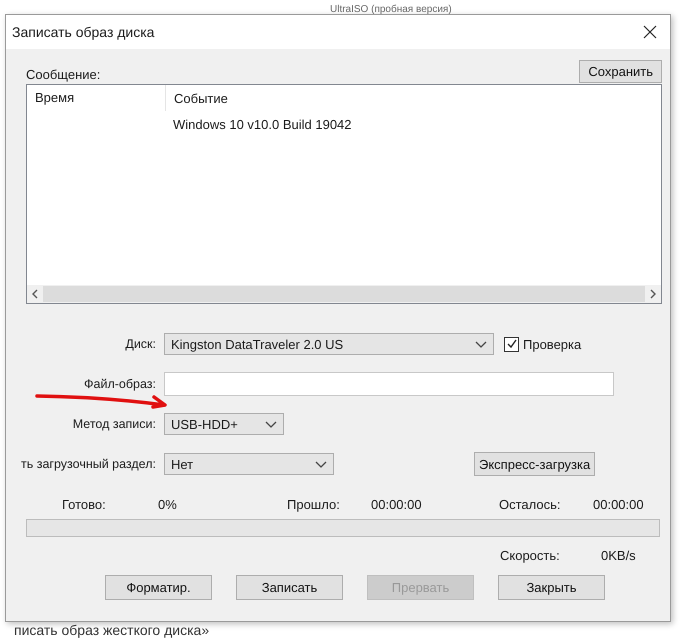  I want to click on window-title: Записать образ диска, so click(83, 32).